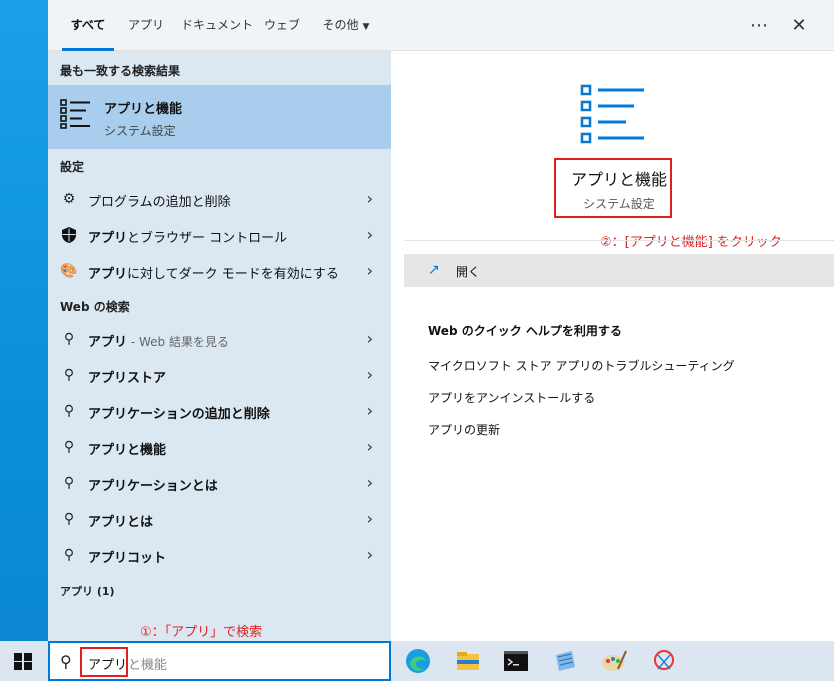 This screenshot has height=681, width=834. Describe the element at coordinates (565, 661) in the screenshot. I see `notepad-icon` at that location.